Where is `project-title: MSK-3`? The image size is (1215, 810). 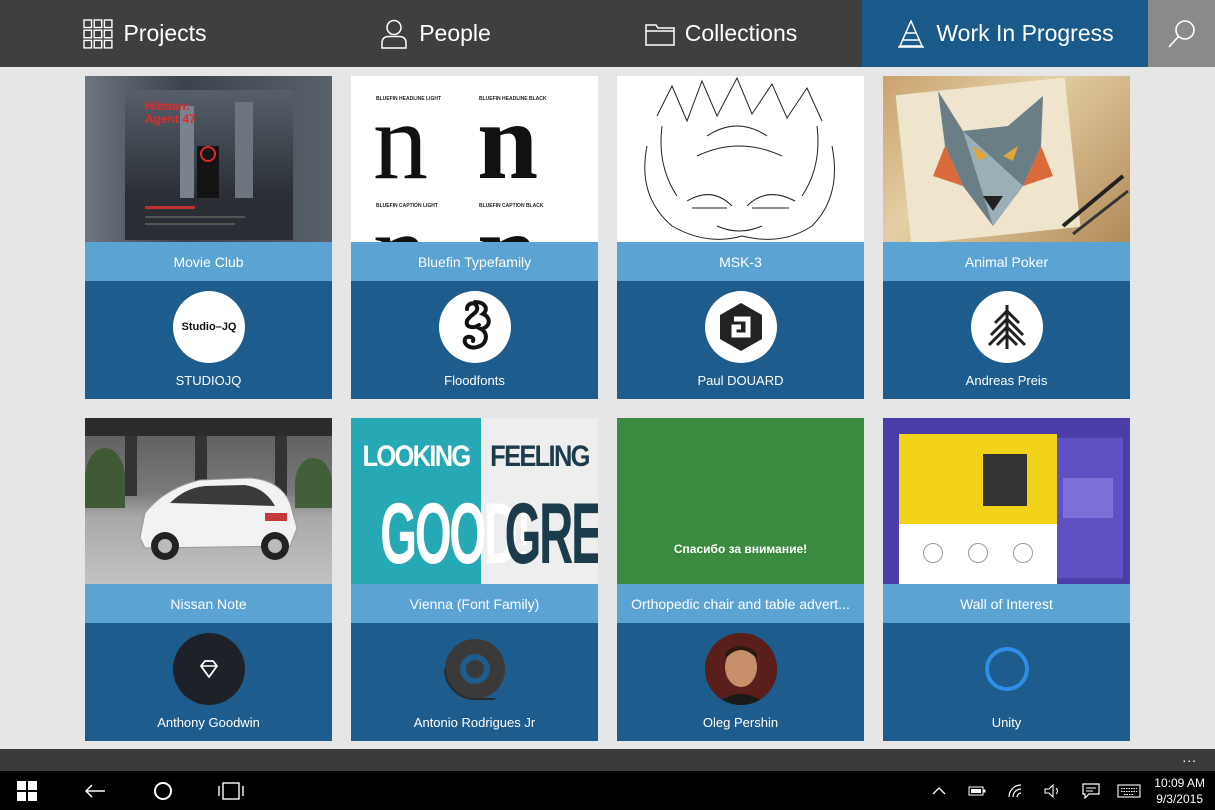 project-title: MSK-3 is located at coordinates (740, 261).